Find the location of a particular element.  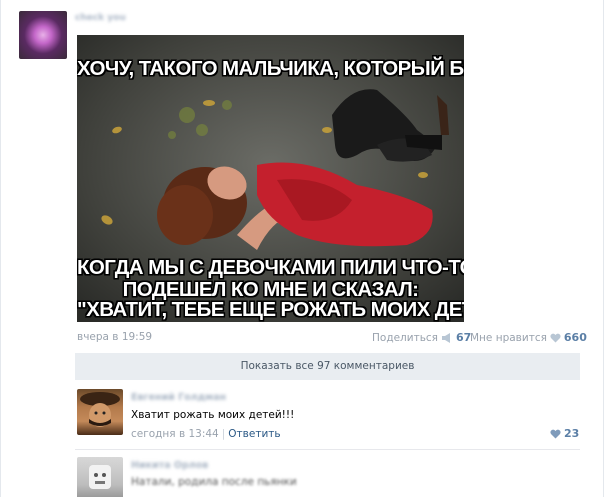

like-control: Мне нравится 660 is located at coordinates (528, 337).